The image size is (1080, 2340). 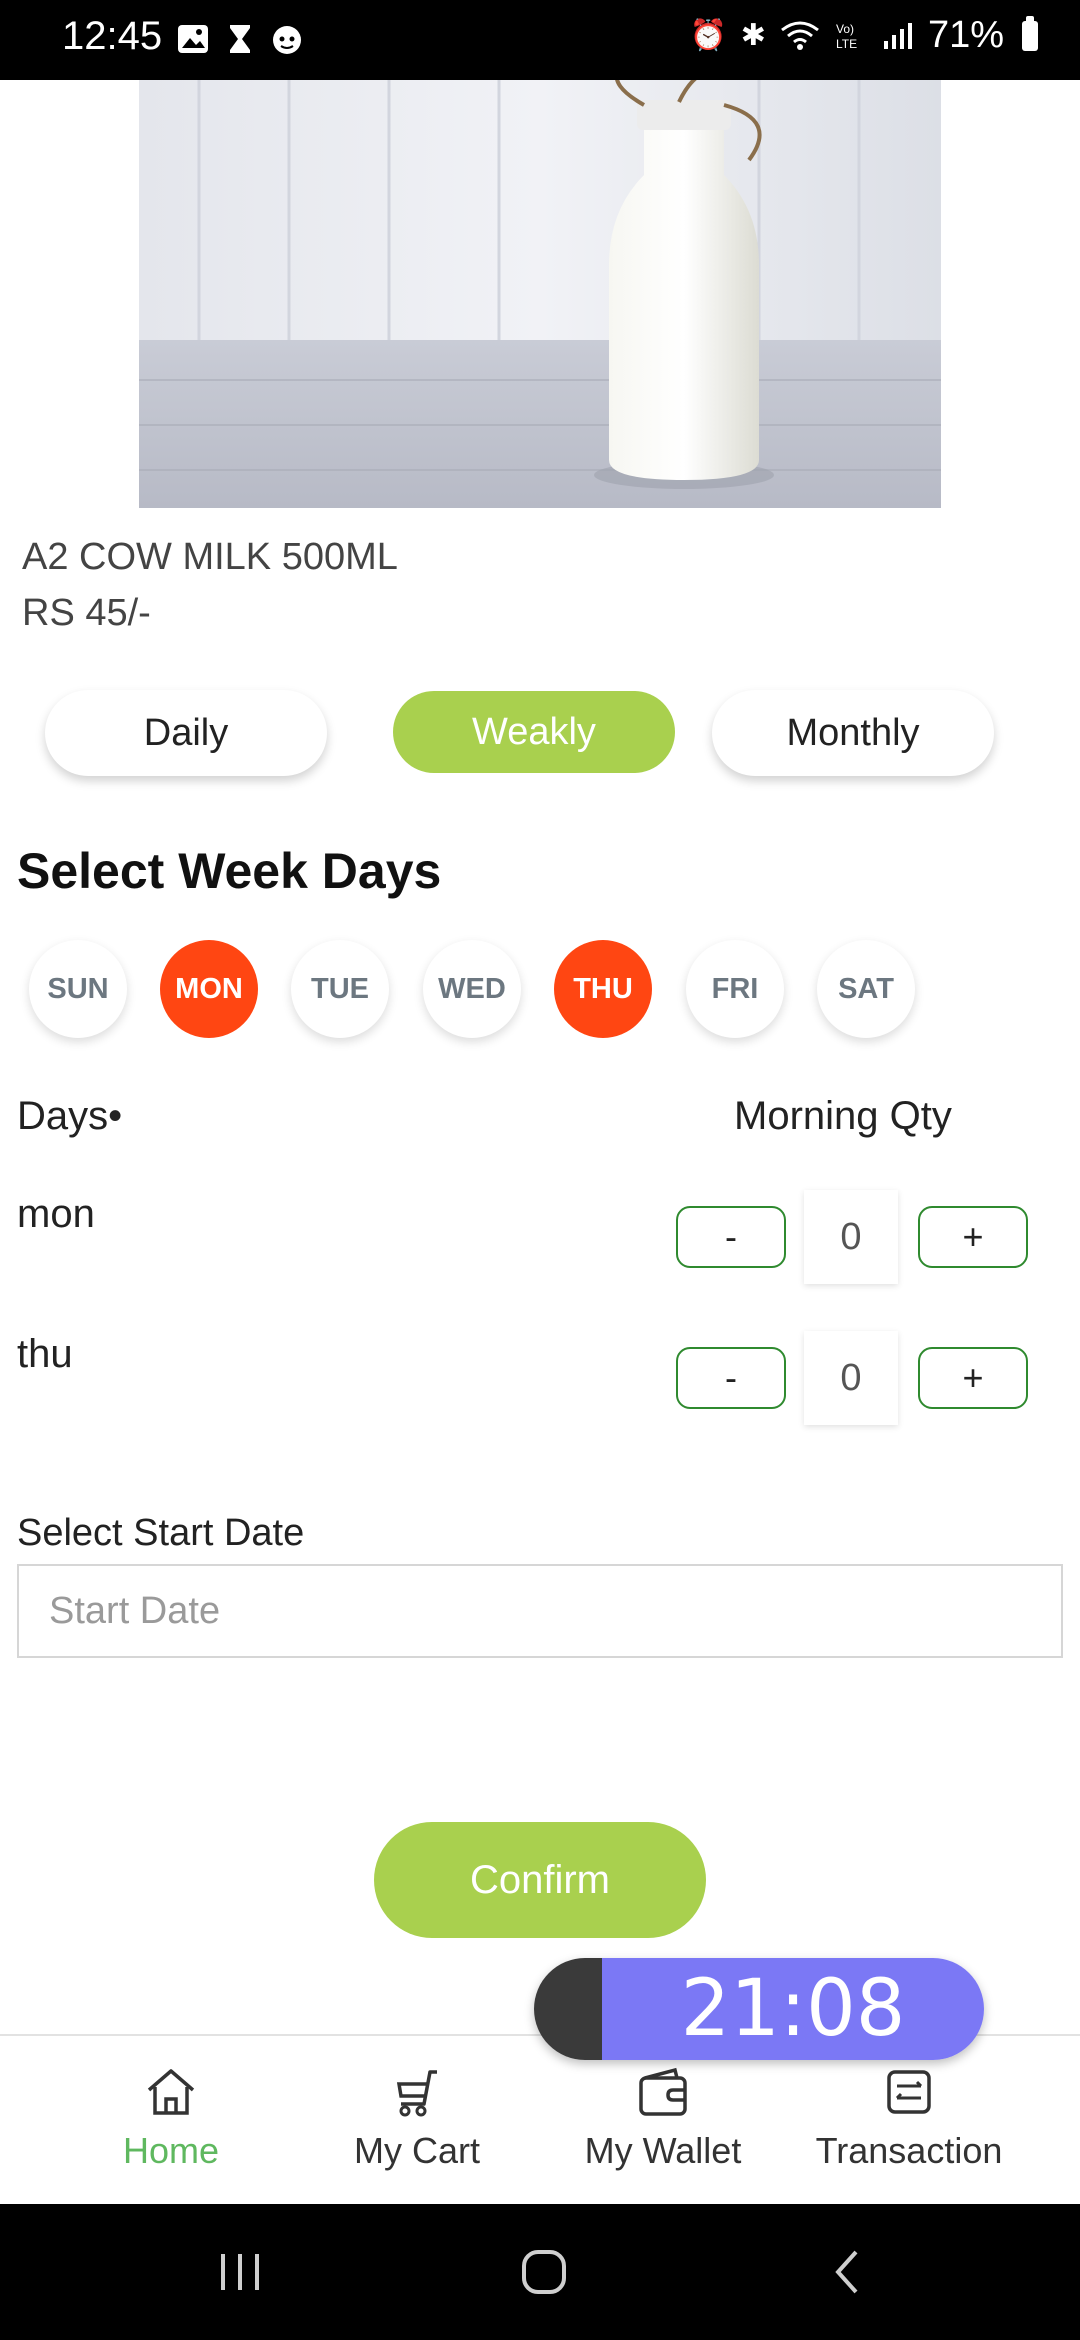 What do you see at coordinates (909, 2092) in the screenshot?
I see `transaction-icon` at bounding box center [909, 2092].